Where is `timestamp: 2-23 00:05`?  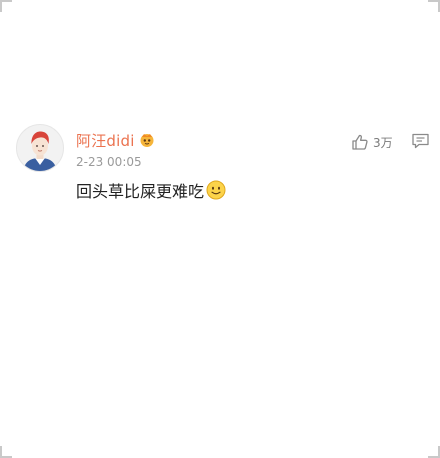 timestamp: 2-23 00:05 is located at coordinates (109, 162).